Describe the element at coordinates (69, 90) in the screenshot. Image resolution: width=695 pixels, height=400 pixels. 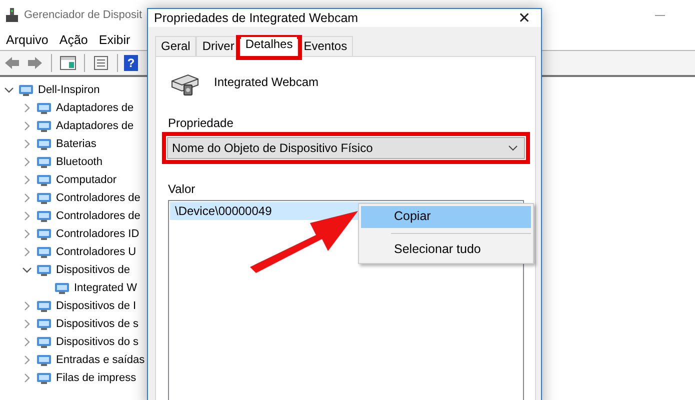
I see `tree-item: Dell-Inspiron` at that location.